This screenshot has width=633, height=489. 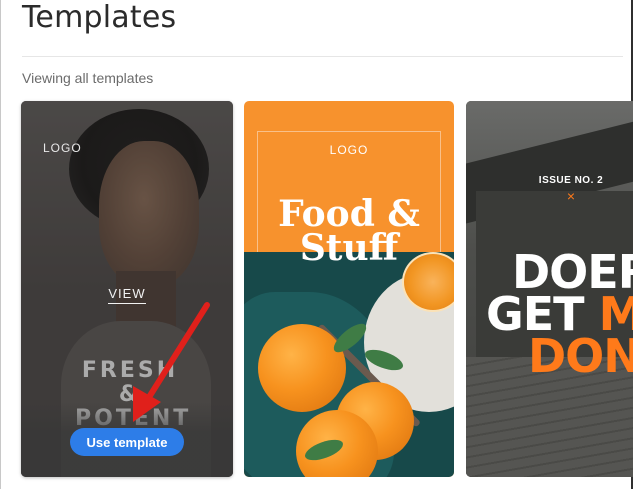 I want to click on headline-line3: DONE, so click(x=580, y=356).